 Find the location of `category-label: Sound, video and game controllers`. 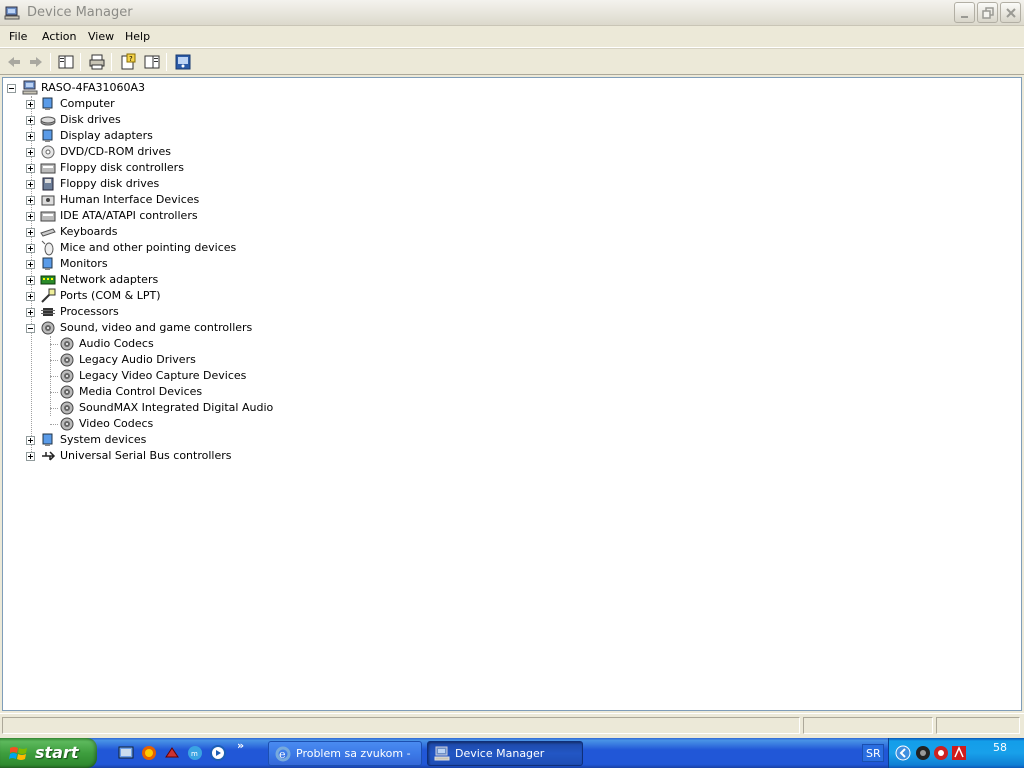

category-label: Sound, video and game controllers is located at coordinates (156, 327).